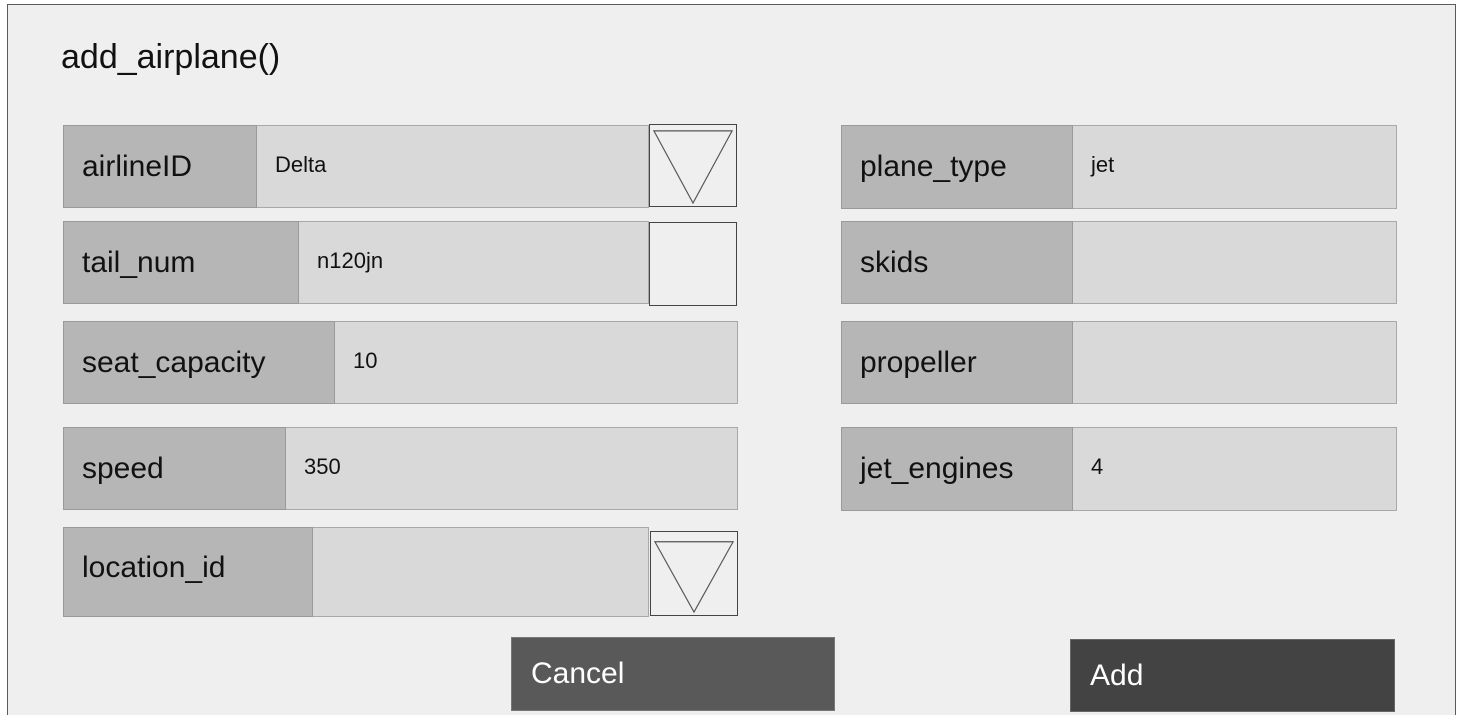 The image size is (1460, 719). Describe the element at coordinates (174, 468) in the screenshot. I see `speed-label: speed` at that location.